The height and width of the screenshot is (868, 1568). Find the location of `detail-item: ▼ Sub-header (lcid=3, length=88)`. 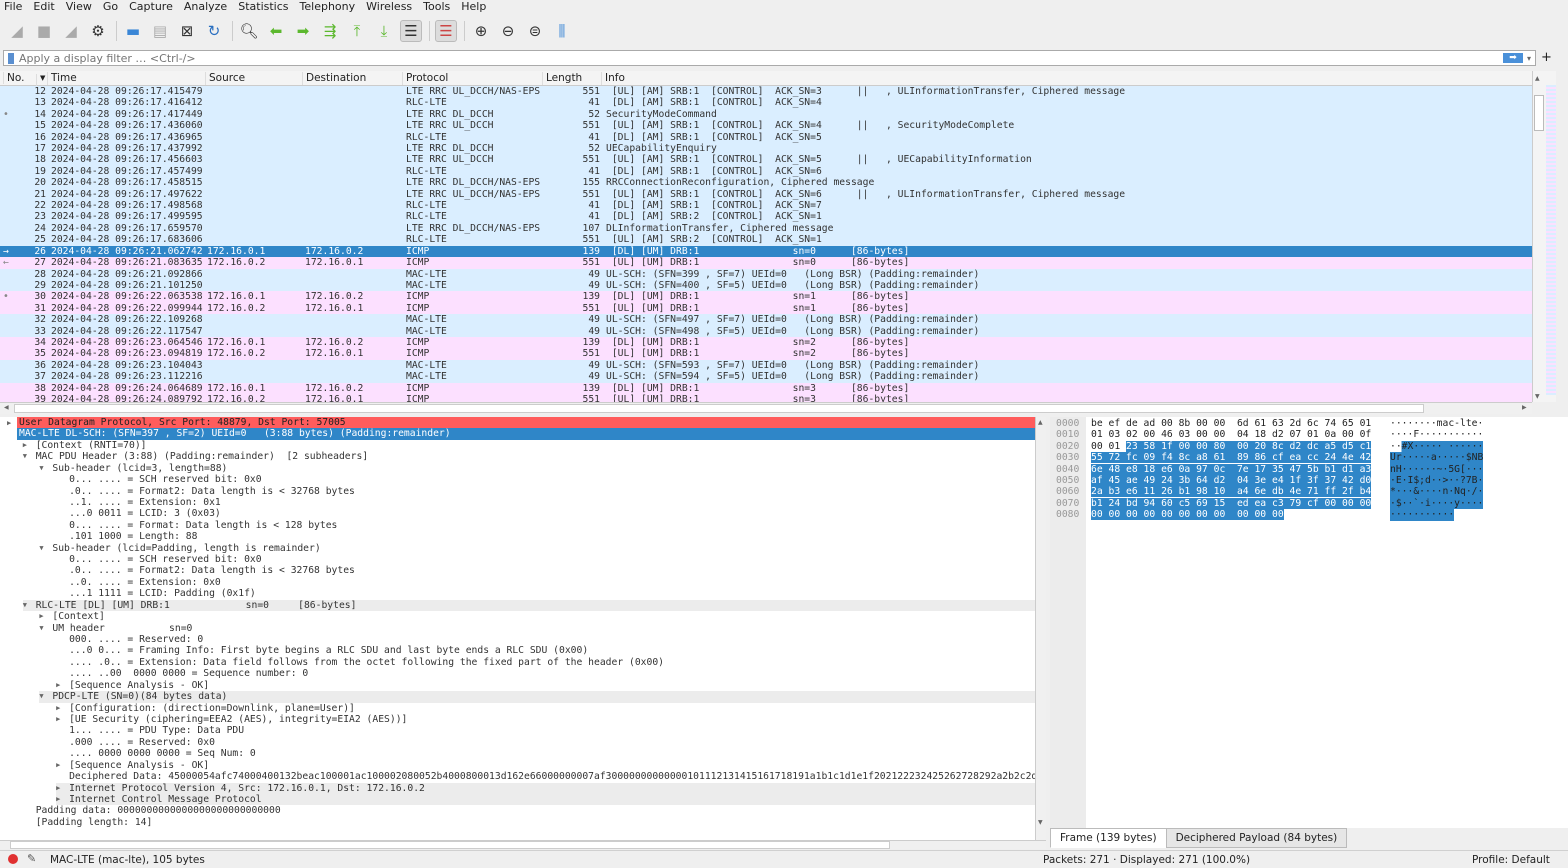

detail-item: ▼ Sub-header (lcid=3, length=88) is located at coordinates (517, 468).